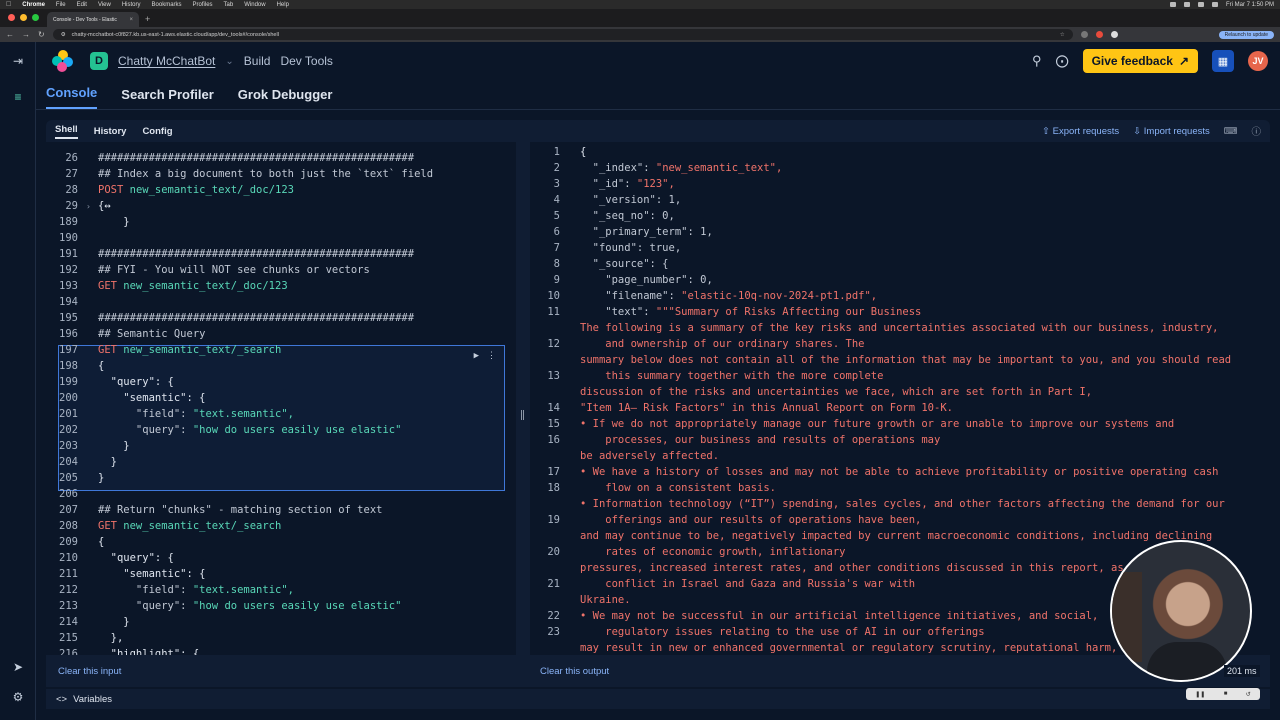  Describe the element at coordinates (254, 5) in the screenshot. I see `menu-window: Window` at that location.